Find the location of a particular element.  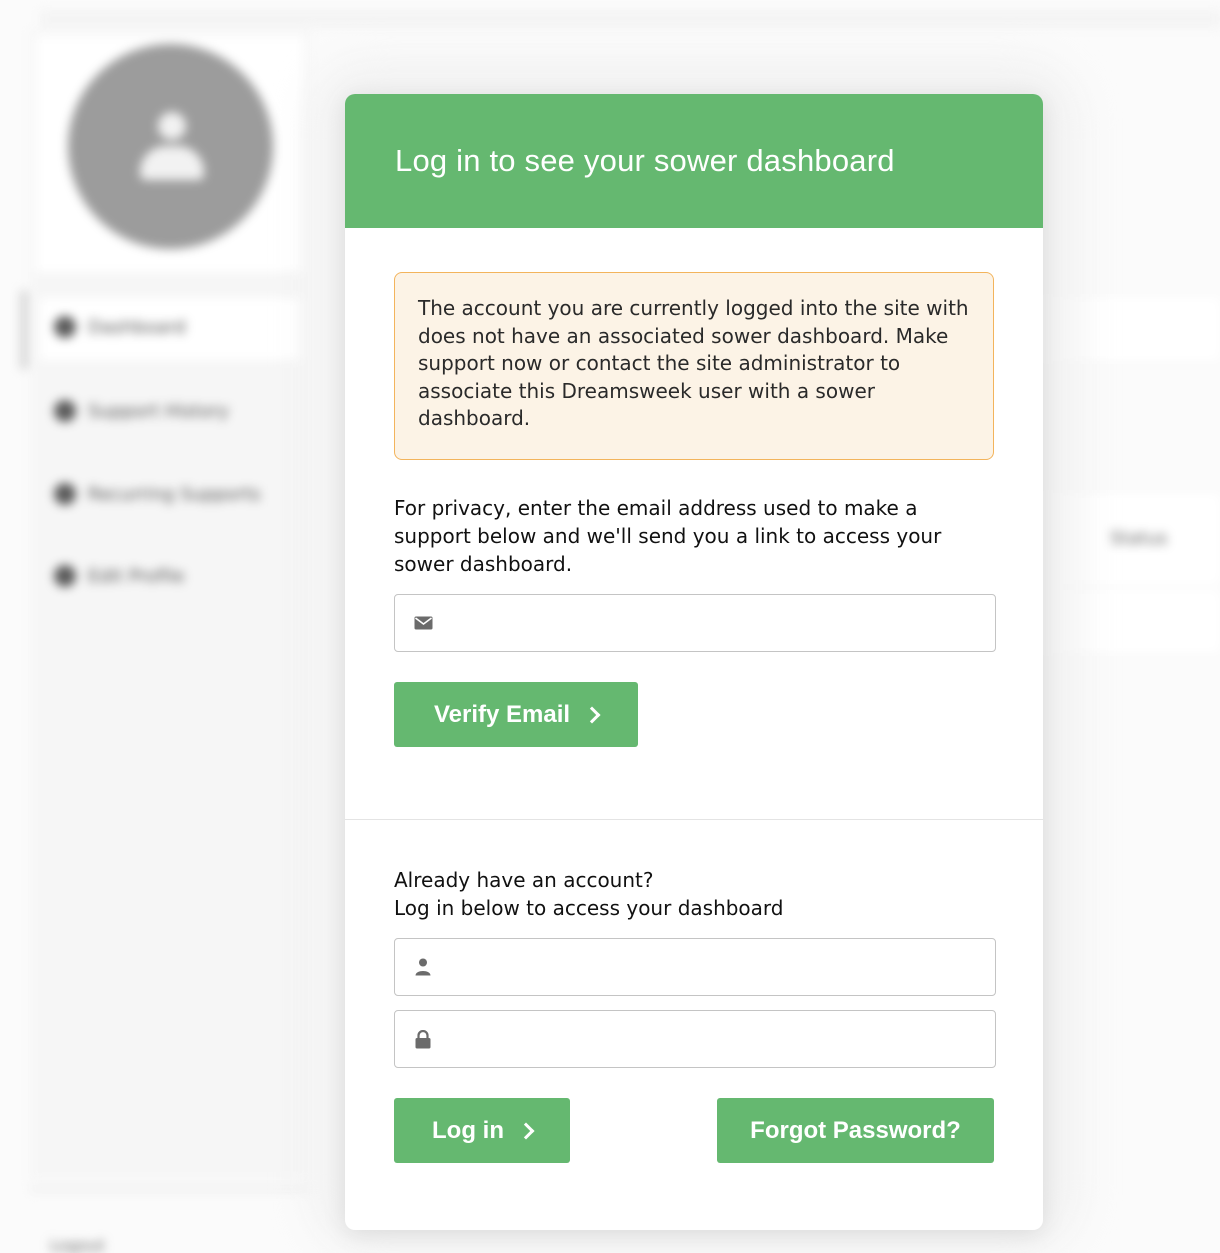

username-field-wrapper is located at coordinates (695, 967).